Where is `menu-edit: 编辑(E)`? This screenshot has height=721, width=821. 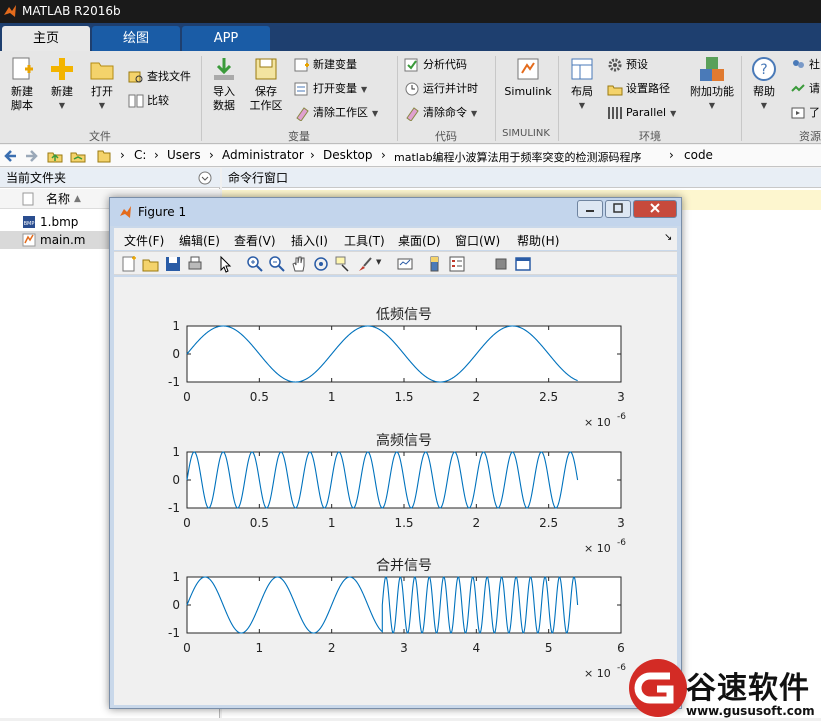
menu-edit: 编辑(E) is located at coordinates (199, 240).